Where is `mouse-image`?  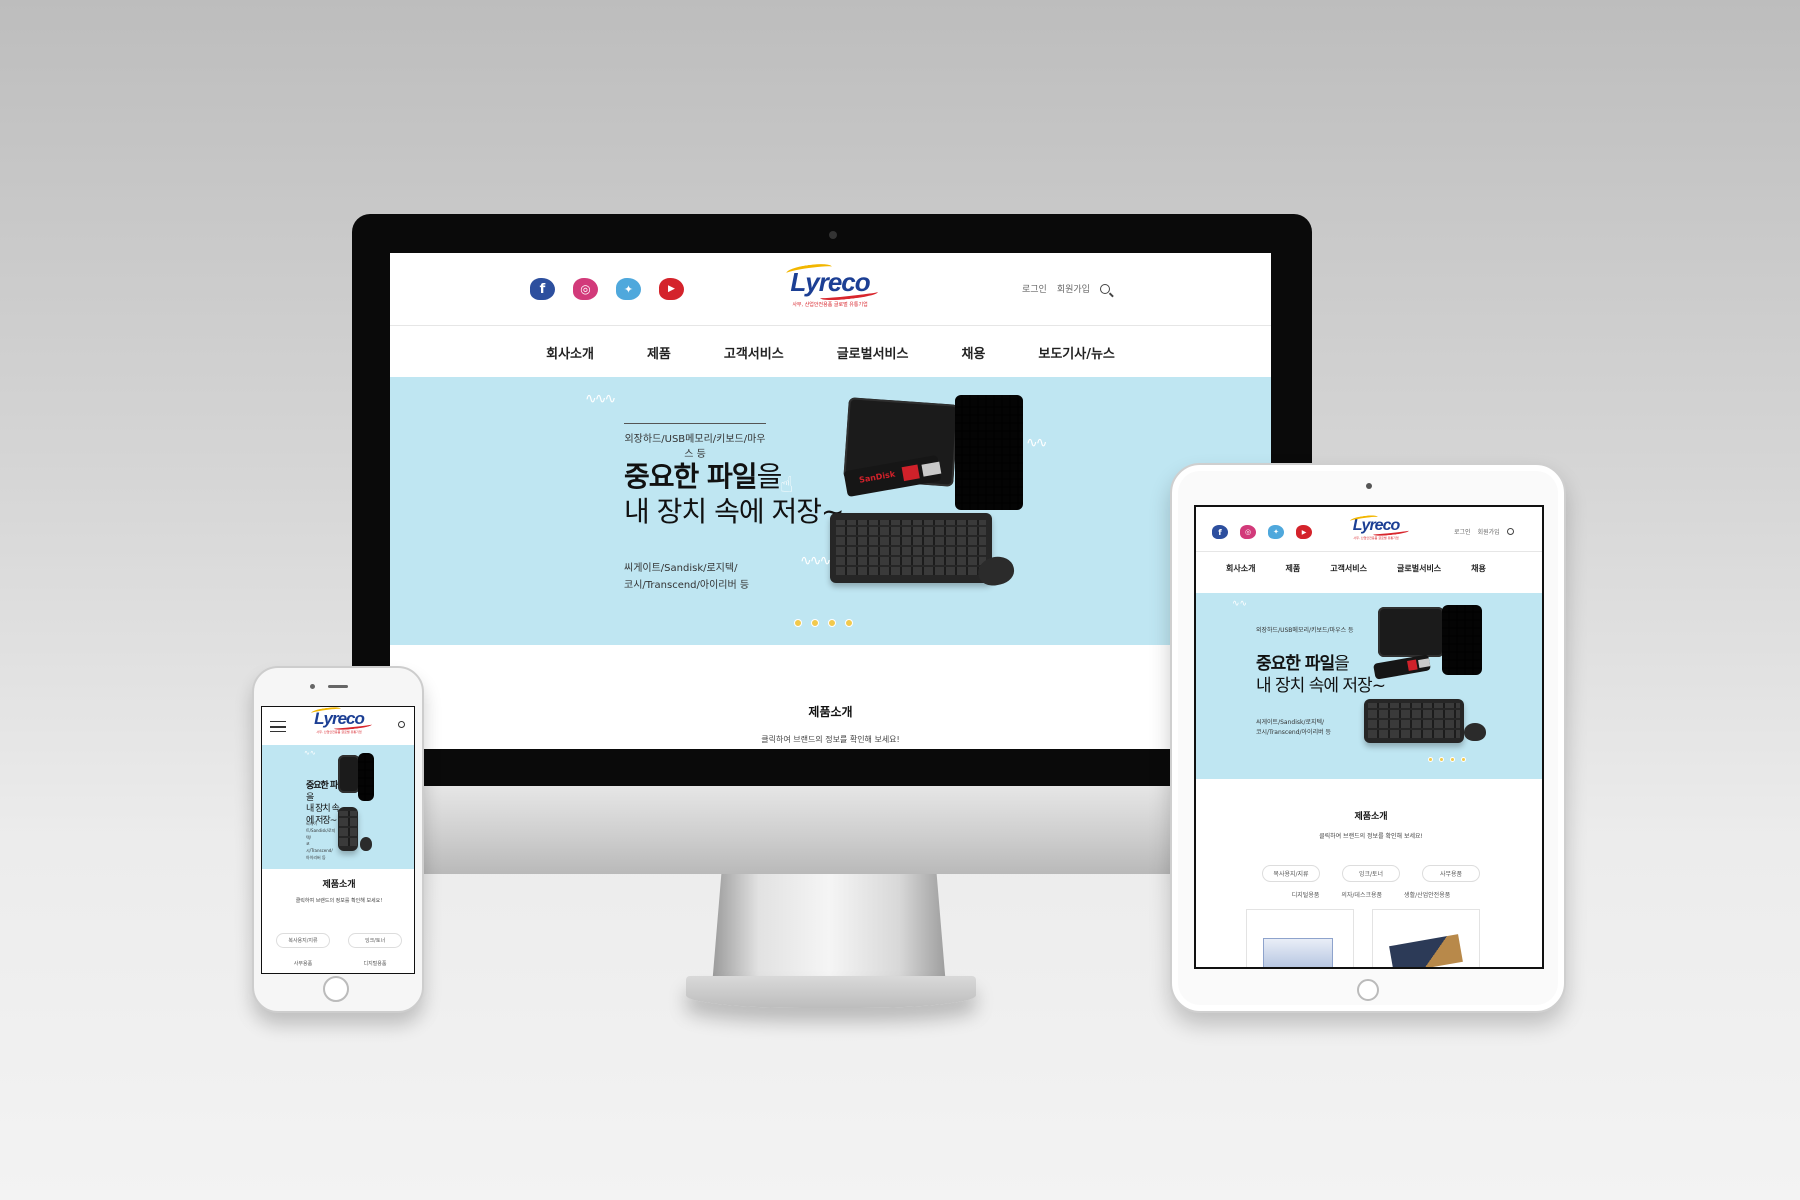 mouse-image is located at coordinates (366, 844).